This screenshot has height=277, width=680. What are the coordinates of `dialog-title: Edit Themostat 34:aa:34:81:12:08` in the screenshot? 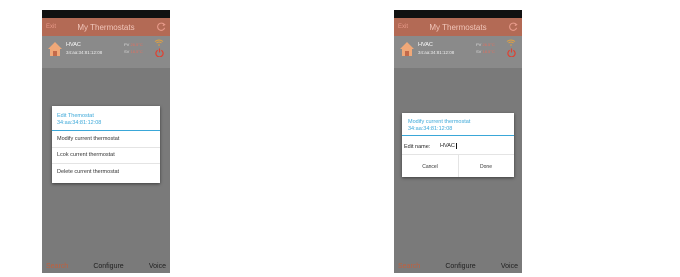 It's located at (79, 119).